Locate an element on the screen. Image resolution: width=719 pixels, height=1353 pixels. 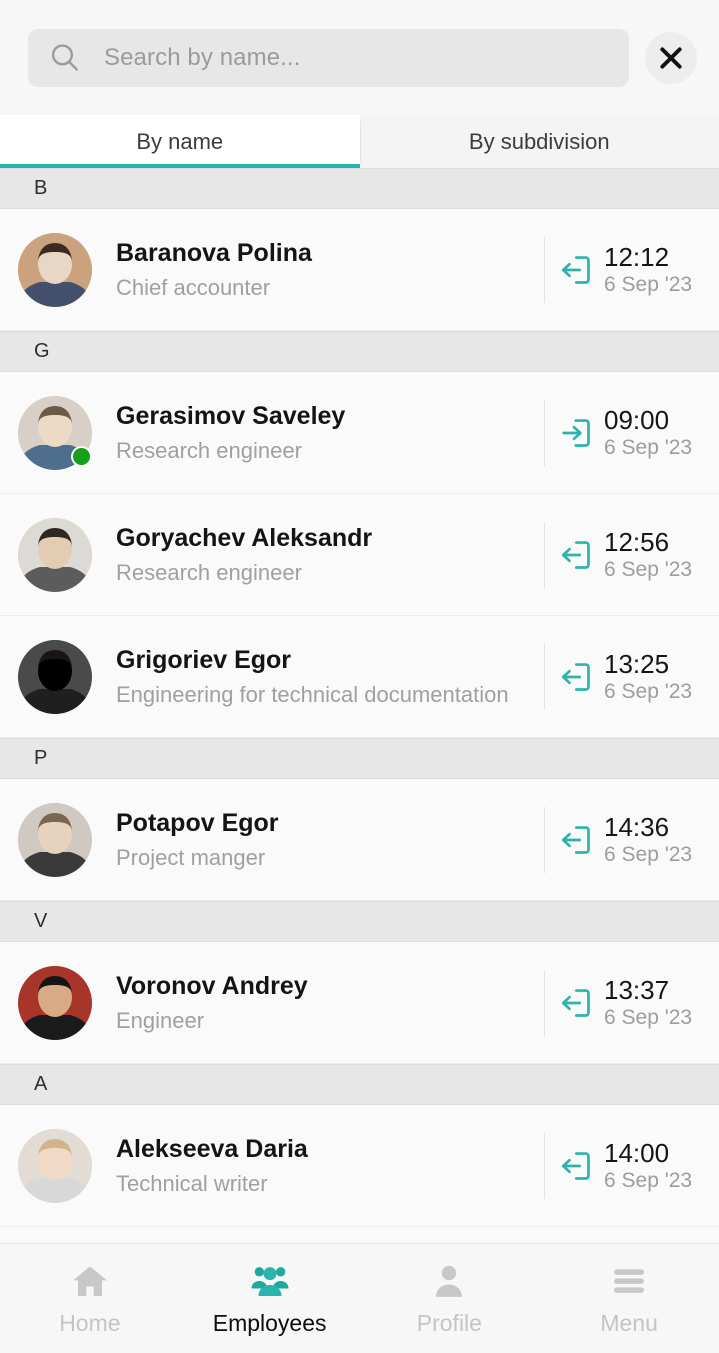
nav-item-employees: Employees is located at coordinates (270, 1299).